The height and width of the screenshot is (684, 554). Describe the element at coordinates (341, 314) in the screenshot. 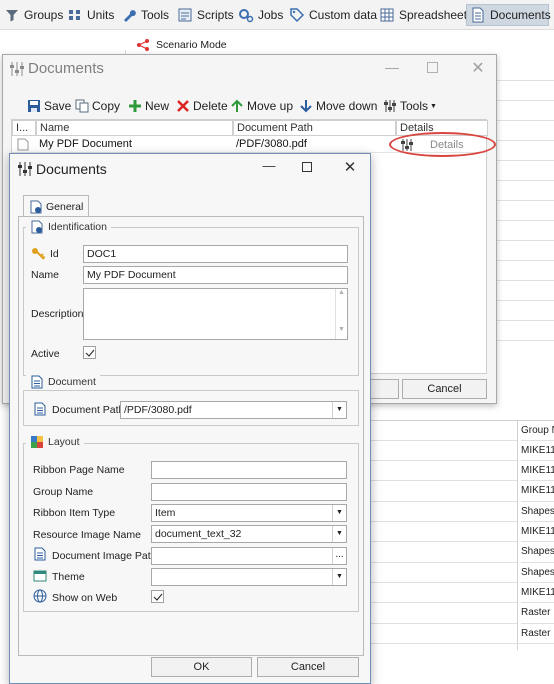

I see `description-scrollbar: ▲ ▼` at that location.